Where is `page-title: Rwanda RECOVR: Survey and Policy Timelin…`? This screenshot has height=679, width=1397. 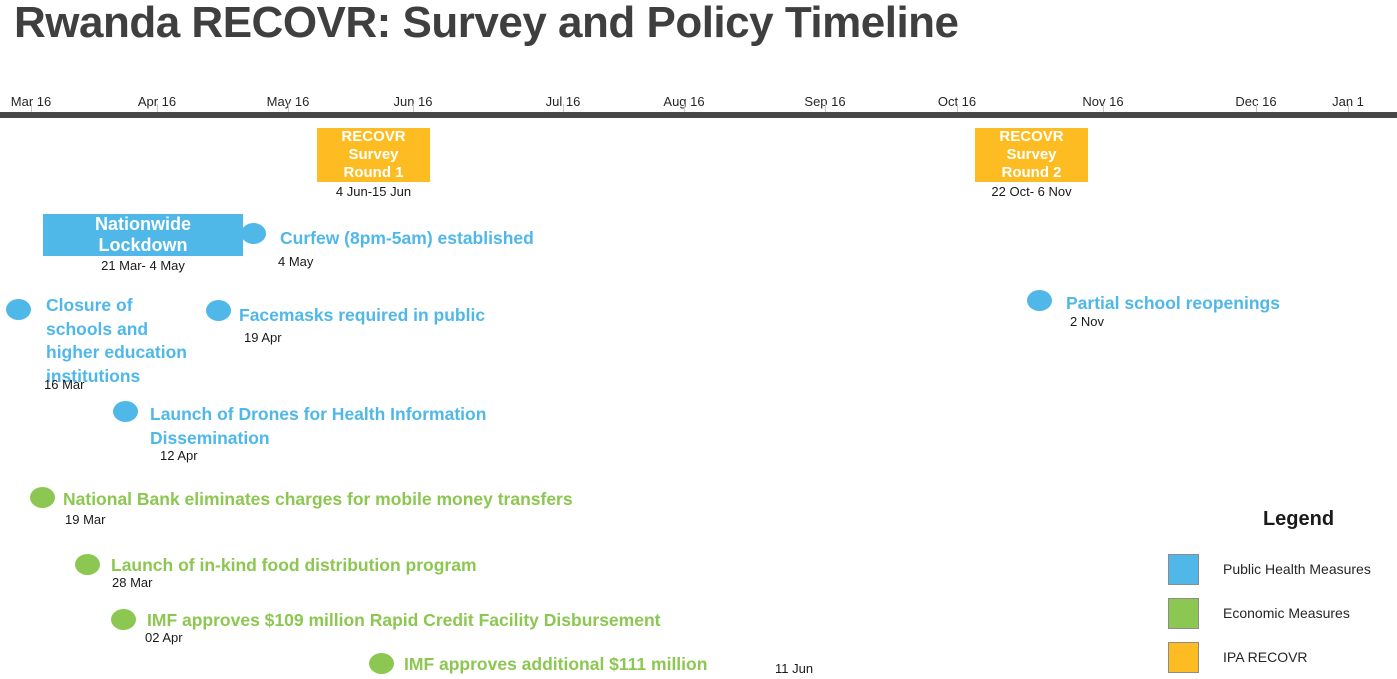 page-title: Rwanda RECOVR: Survey and Policy Timelin… is located at coordinates (486, 23).